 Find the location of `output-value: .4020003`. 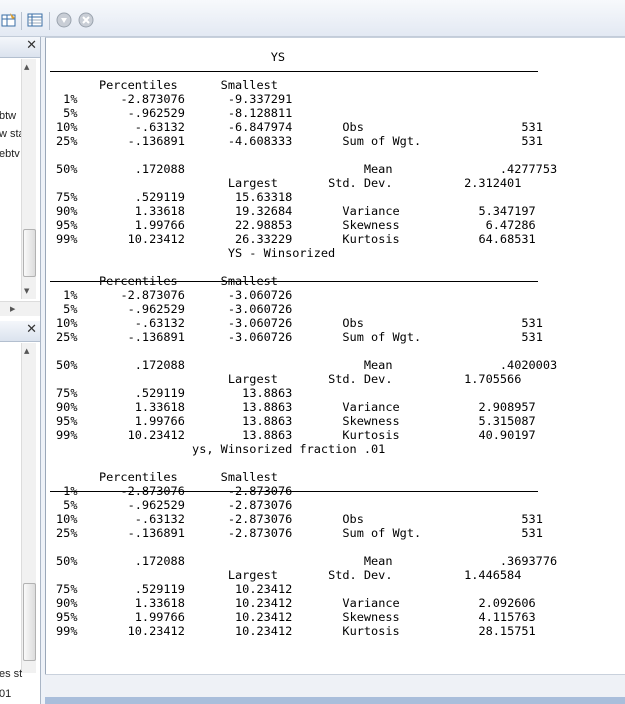

output-value: .4020003 is located at coordinates (528, 365).